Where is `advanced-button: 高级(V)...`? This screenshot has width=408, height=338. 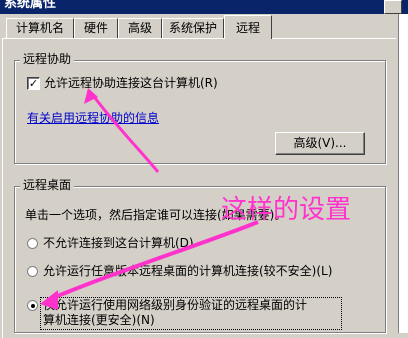
advanced-button: 高级(V)... is located at coordinates (320, 143).